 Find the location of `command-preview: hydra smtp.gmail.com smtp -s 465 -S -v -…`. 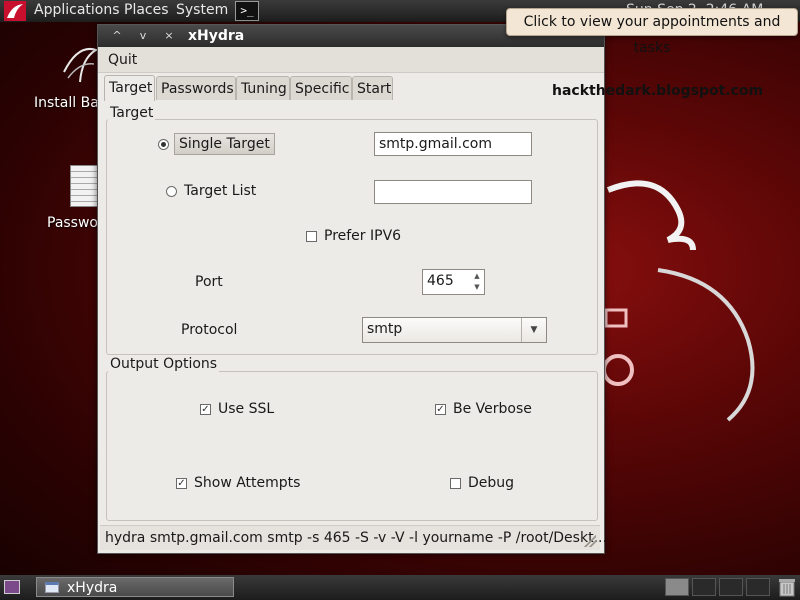

command-preview: hydra smtp.gmail.com smtp -s 465 -S -v -… is located at coordinates (356, 538).